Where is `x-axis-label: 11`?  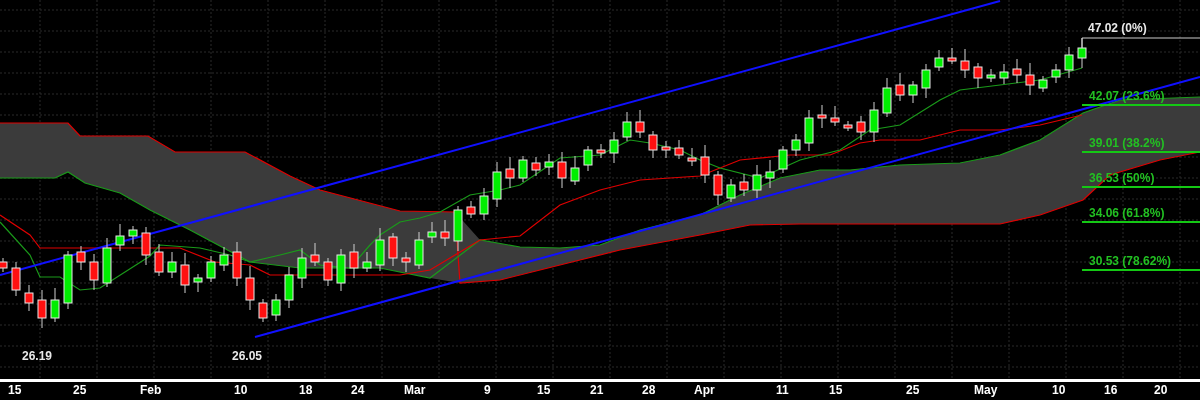
x-axis-label: 11 is located at coordinates (782, 390).